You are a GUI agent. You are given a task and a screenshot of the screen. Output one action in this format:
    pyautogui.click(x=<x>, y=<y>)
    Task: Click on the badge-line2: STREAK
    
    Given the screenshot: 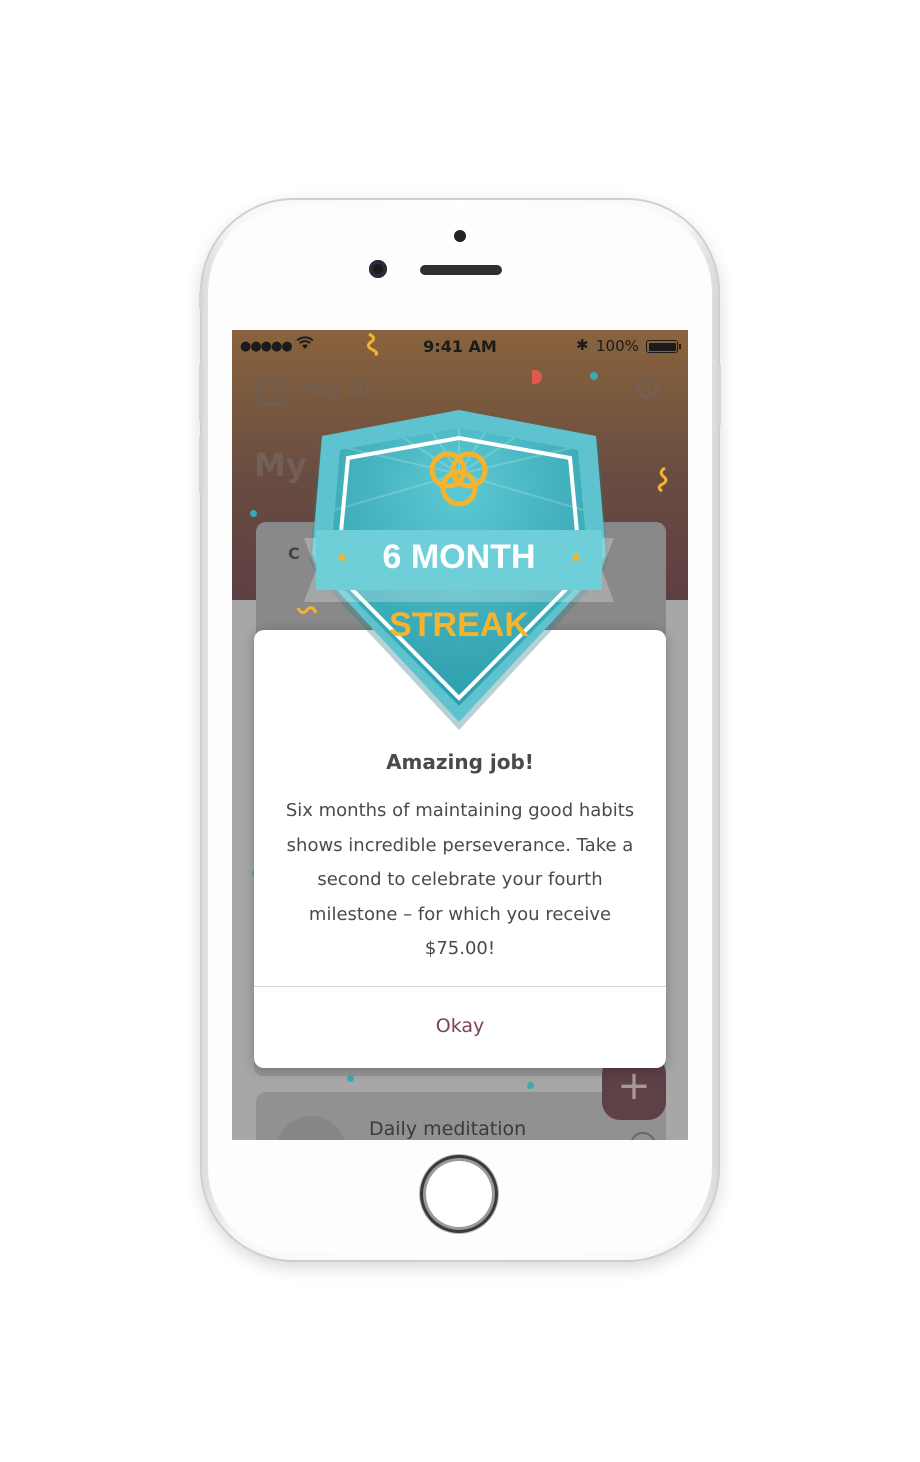 What is the action you would take?
    pyautogui.click(x=459, y=625)
    